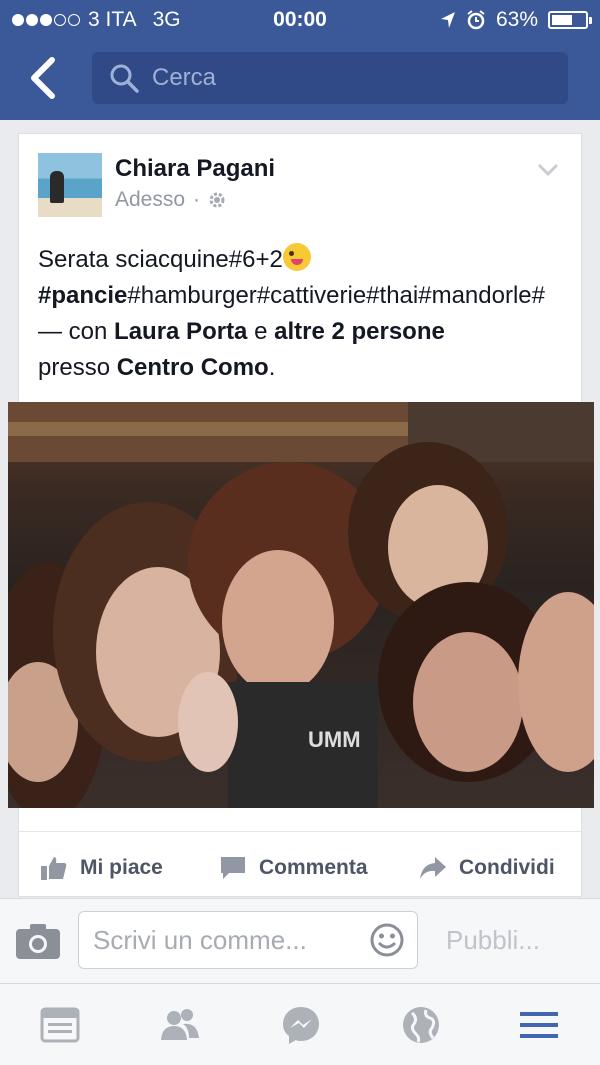 The width and height of the screenshot is (600, 1065). What do you see at coordinates (193, 367) in the screenshot?
I see `location-link: Centro Como` at bounding box center [193, 367].